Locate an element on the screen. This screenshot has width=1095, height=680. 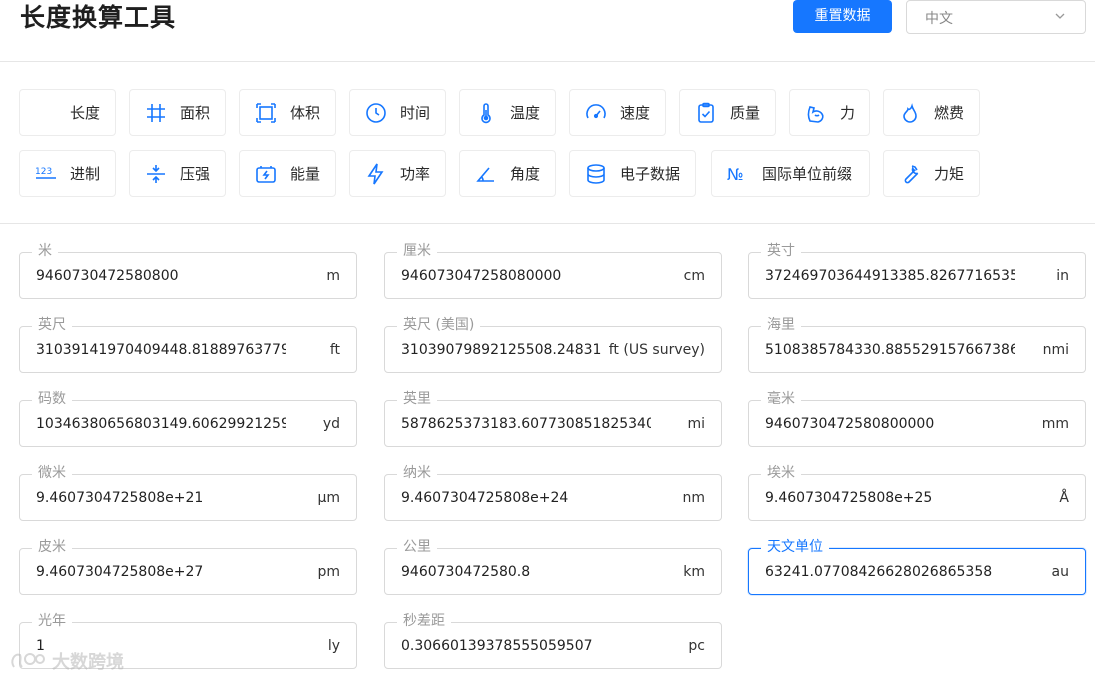
field-unit: nm is located at coordinates (691, 498).